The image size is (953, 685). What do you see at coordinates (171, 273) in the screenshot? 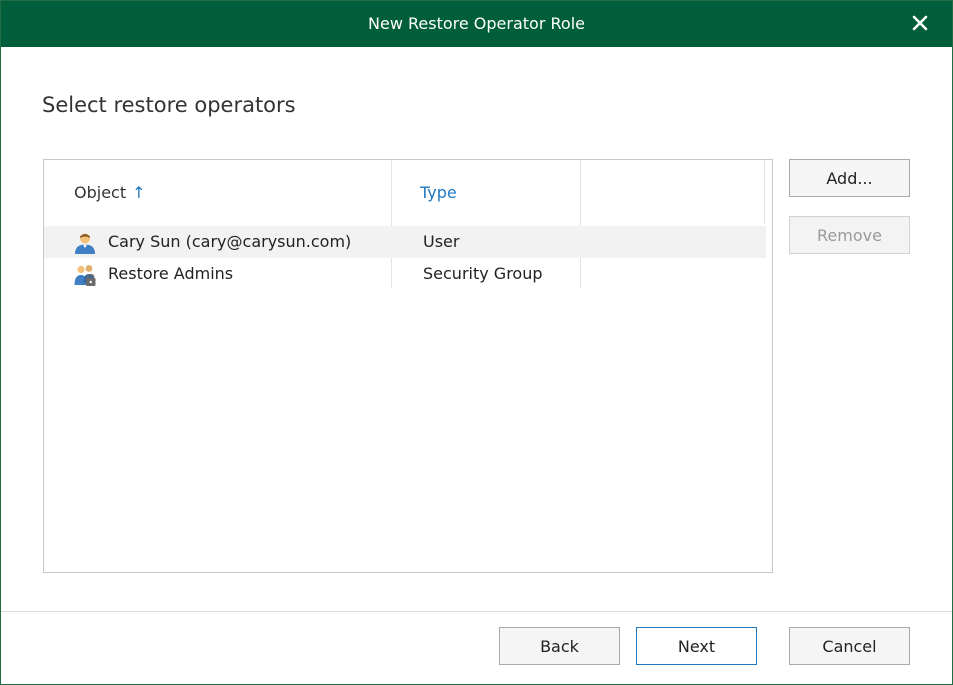
I see `row-object-name: Restore Admins` at bounding box center [171, 273].